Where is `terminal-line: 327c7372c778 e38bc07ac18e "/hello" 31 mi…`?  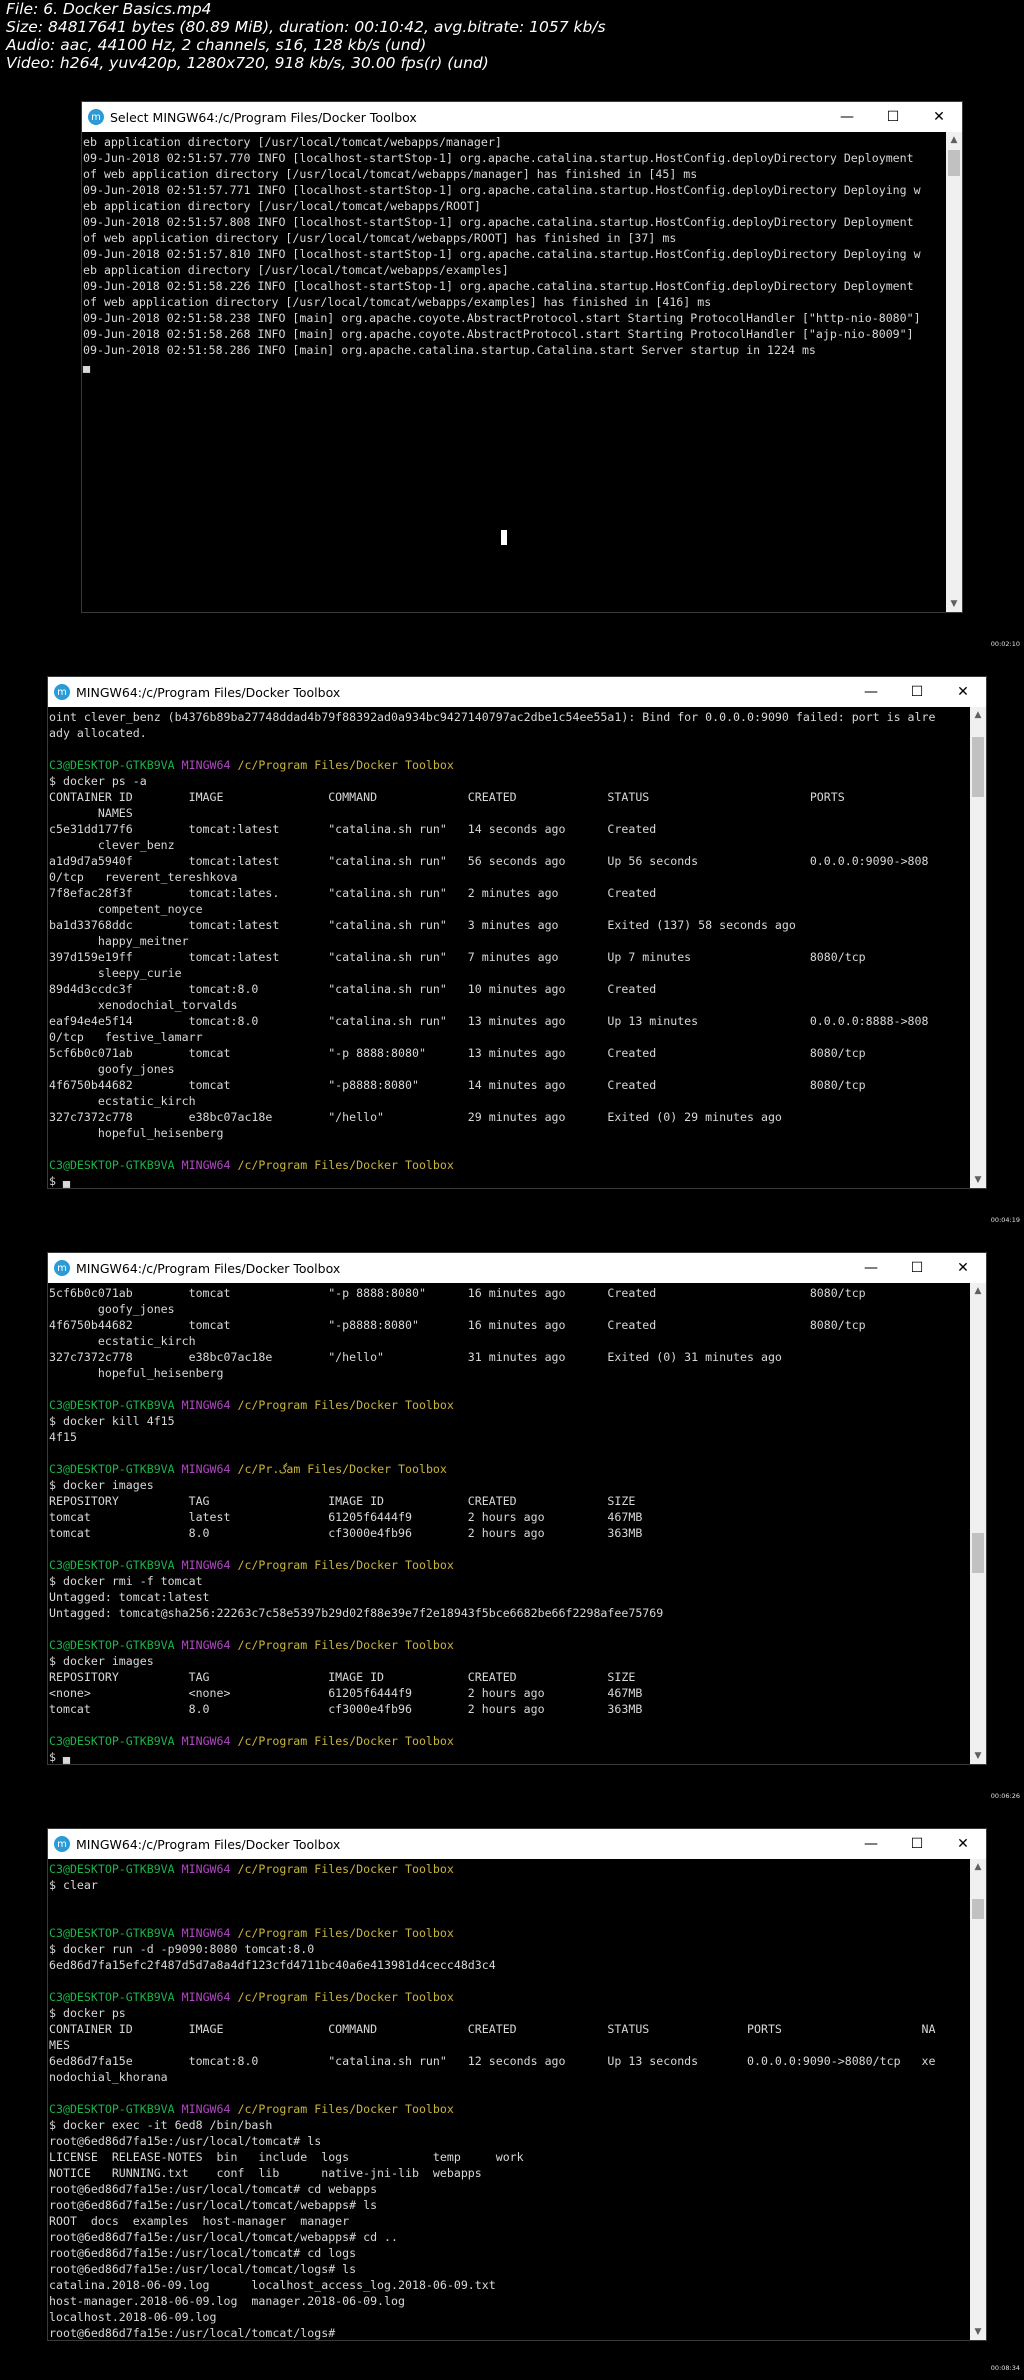
terminal-line: 327c7372c778 e38bc07ac18e "/hello" 31 mi… is located at coordinates (509, 1357).